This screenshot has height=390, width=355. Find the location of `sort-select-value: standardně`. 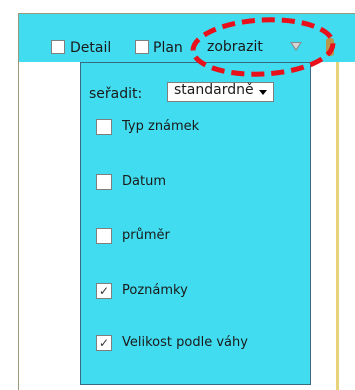

sort-select-value: standardně is located at coordinates (214, 90).